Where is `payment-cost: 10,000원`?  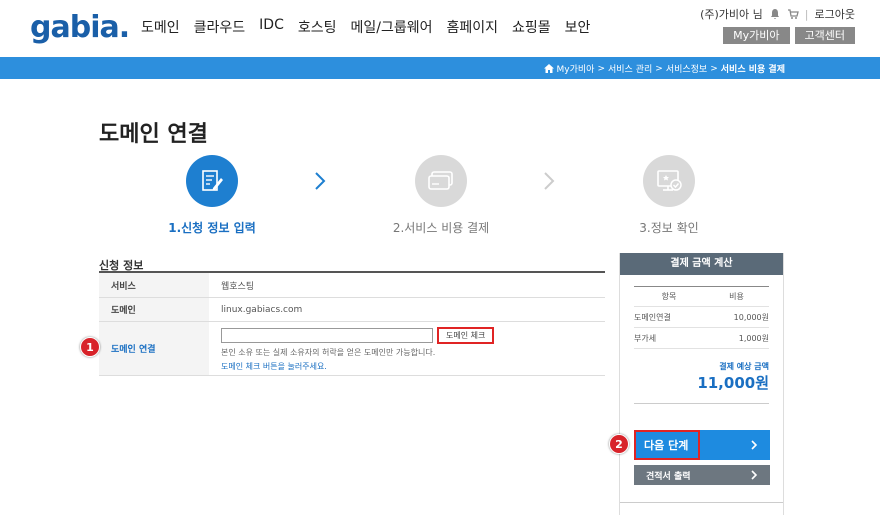 payment-cost: 10,000원 is located at coordinates (751, 317).